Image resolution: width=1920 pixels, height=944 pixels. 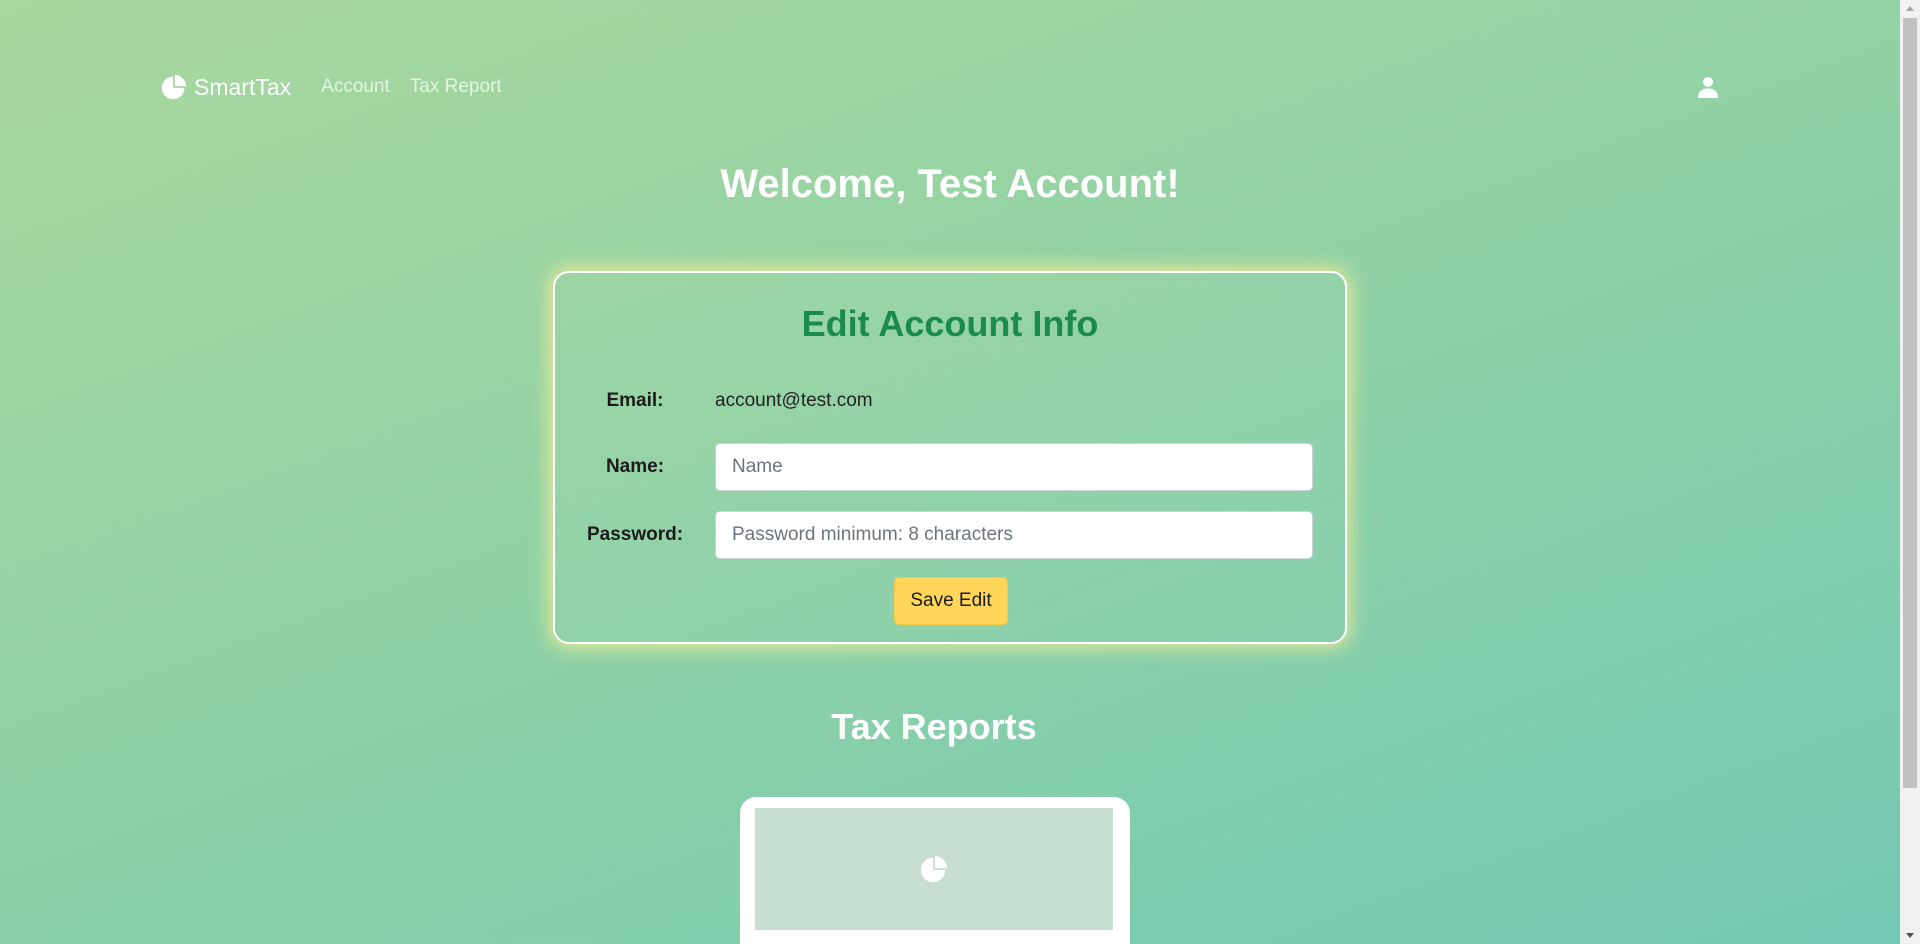 What do you see at coordinates (950, 184) in the screenshot?
I see `welcome-heading: Welcome, Test Account!` at bounding box center [950, 184].